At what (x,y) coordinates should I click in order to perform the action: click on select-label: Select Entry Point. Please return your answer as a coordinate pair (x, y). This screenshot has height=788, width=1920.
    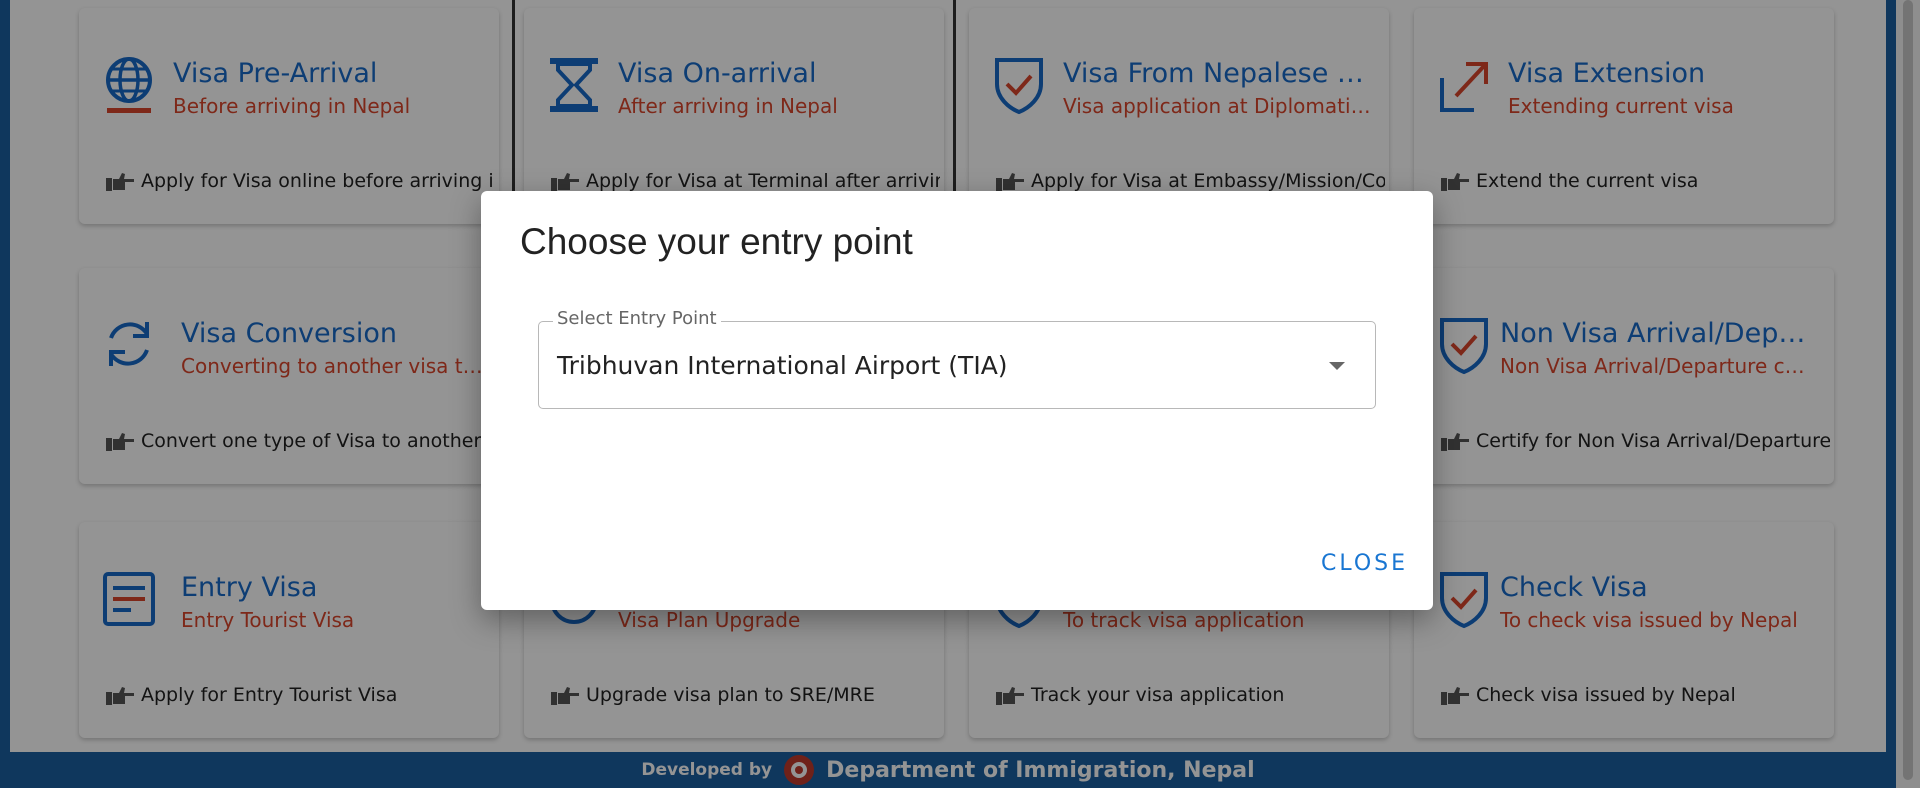
    Looking at the image, I should click on (637, 318).